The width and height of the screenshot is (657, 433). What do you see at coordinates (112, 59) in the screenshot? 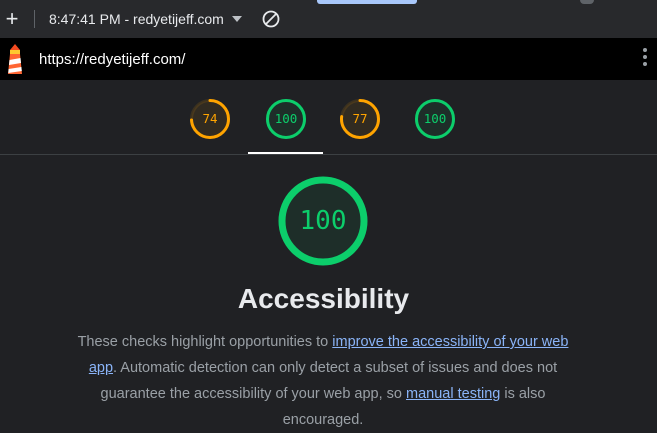
I see `report-url: https://redyetijeff.com/` at bounding box center [112, 59].